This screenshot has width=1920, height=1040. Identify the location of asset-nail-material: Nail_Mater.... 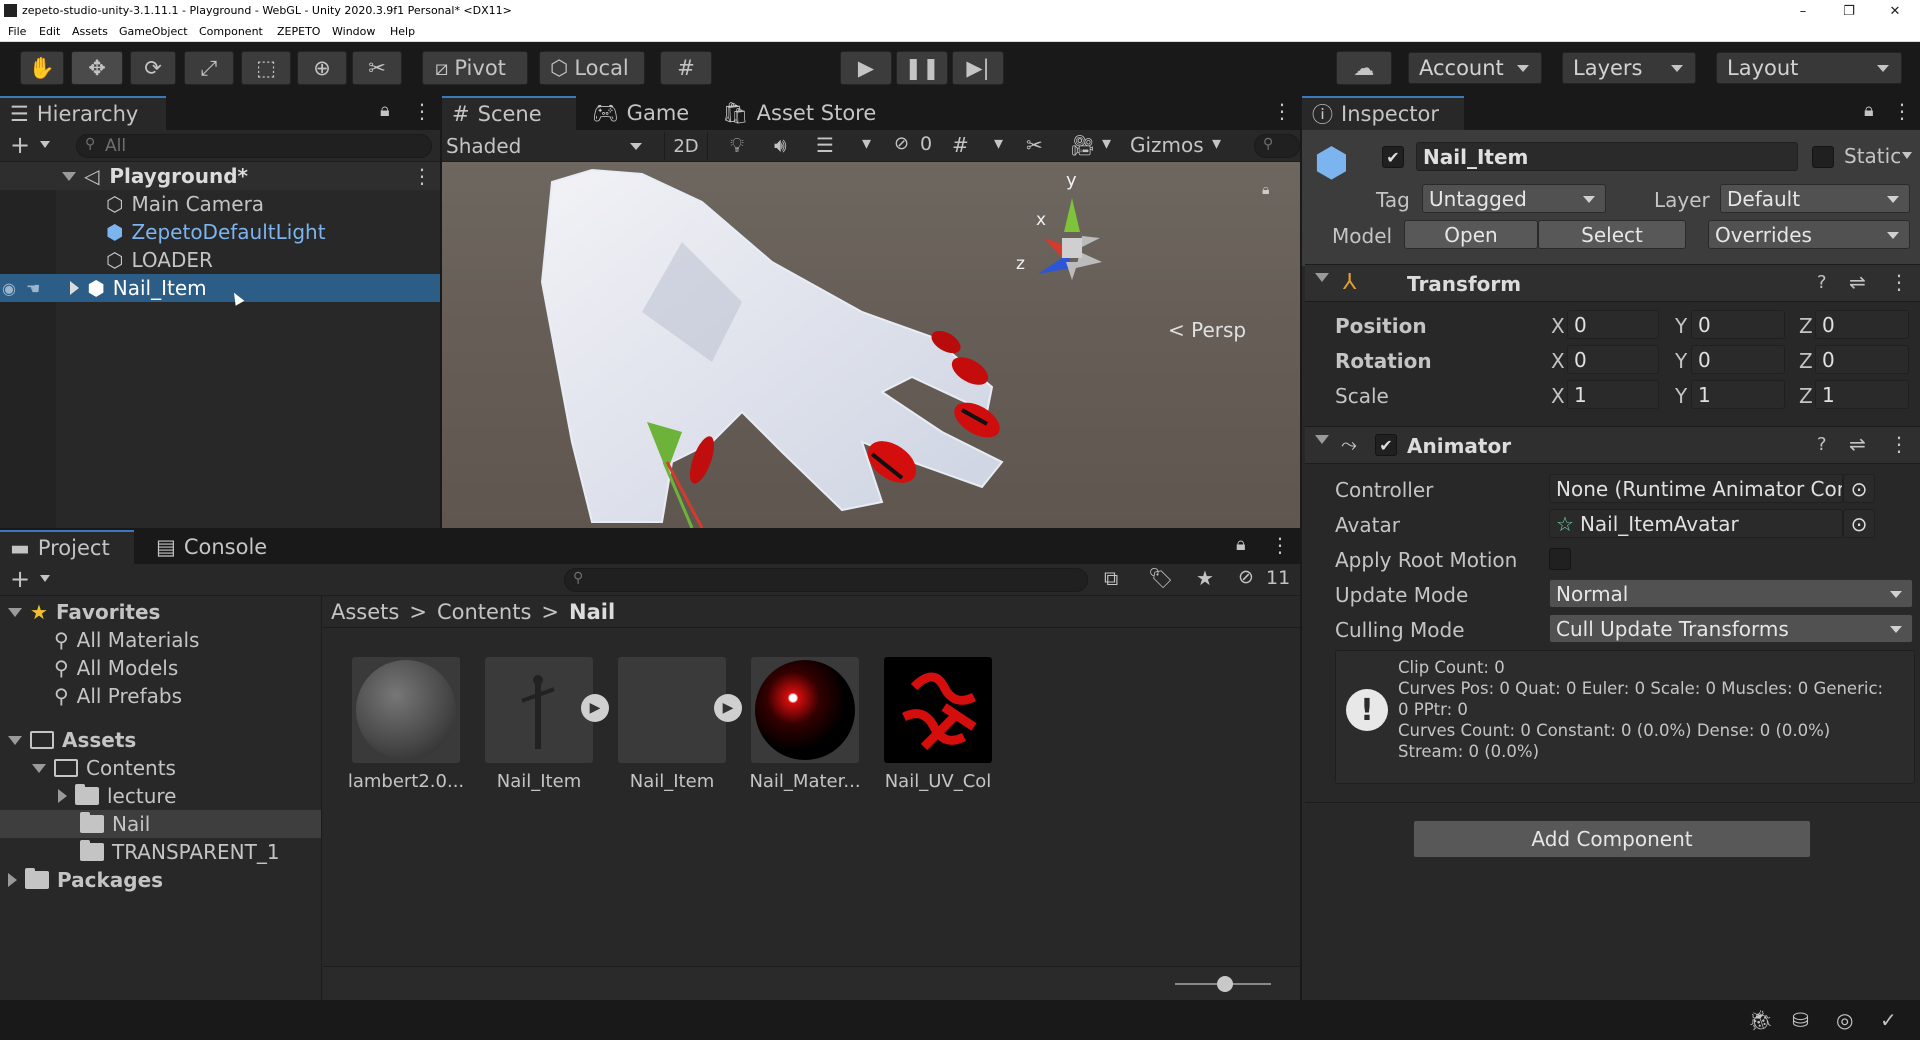
(805, 724).